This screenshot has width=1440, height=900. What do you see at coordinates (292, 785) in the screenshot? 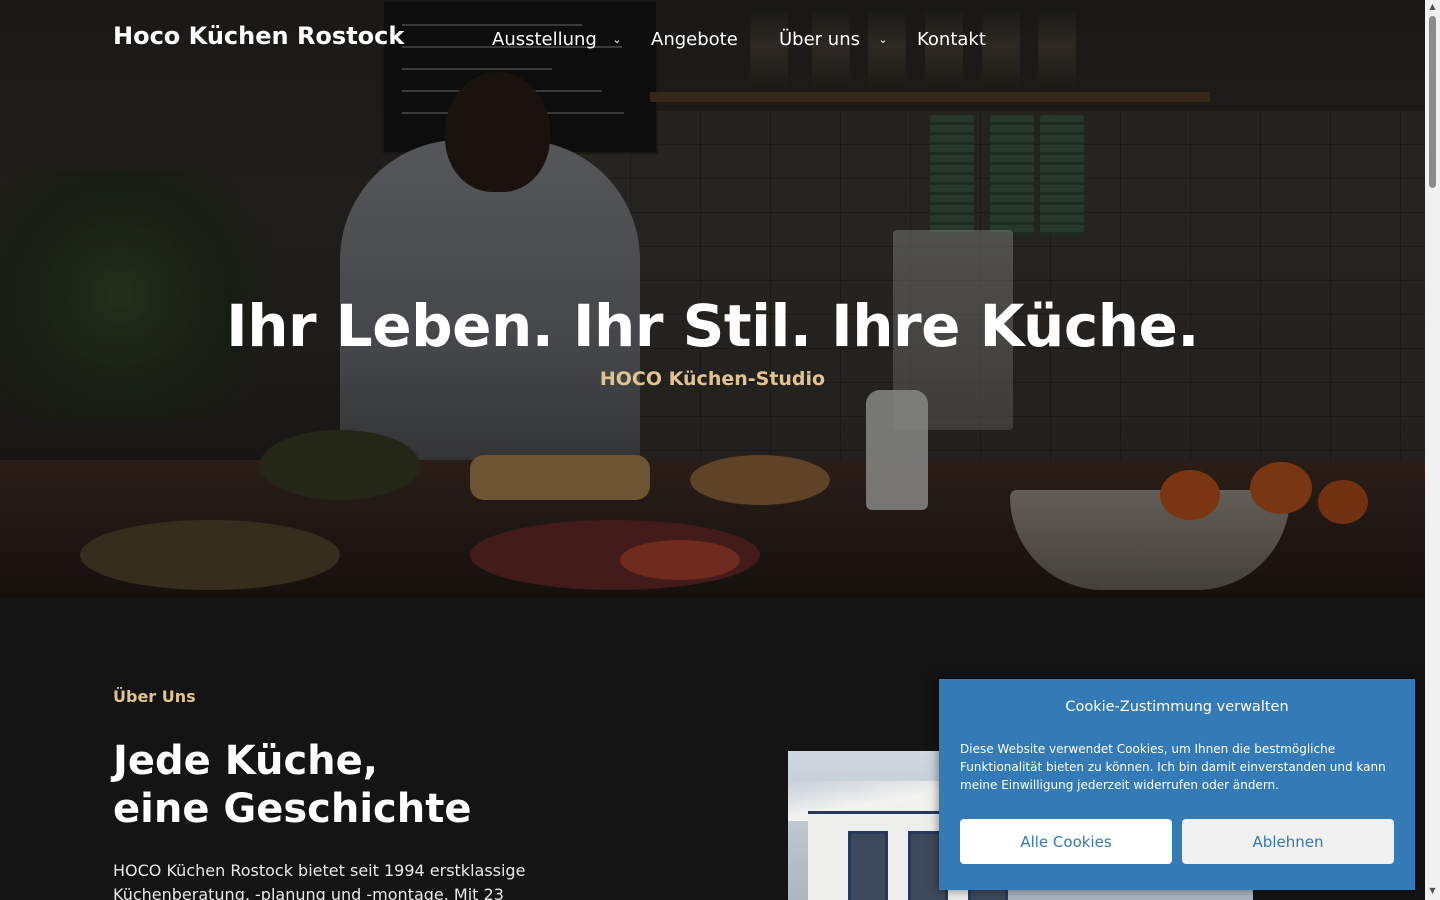
I see `about-heading: Jede Küche, eine Geschichte` at bounding box center [292, 785].